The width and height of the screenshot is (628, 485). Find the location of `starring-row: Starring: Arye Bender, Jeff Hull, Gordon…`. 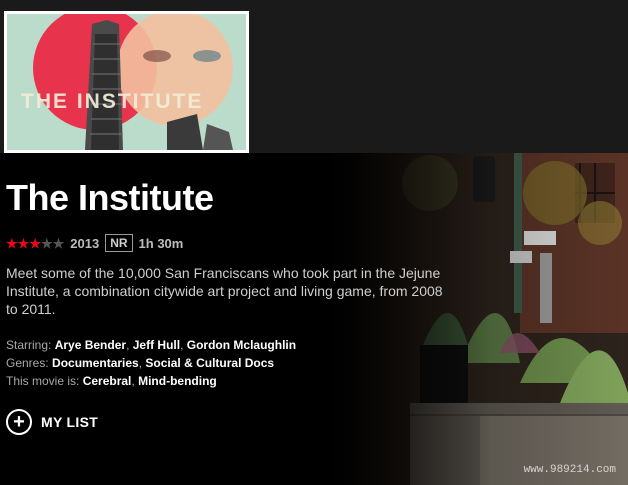

starring-row: Starring: Arye Bender, Jeff Hull, Gordon… is located at coordinates (151, 345).